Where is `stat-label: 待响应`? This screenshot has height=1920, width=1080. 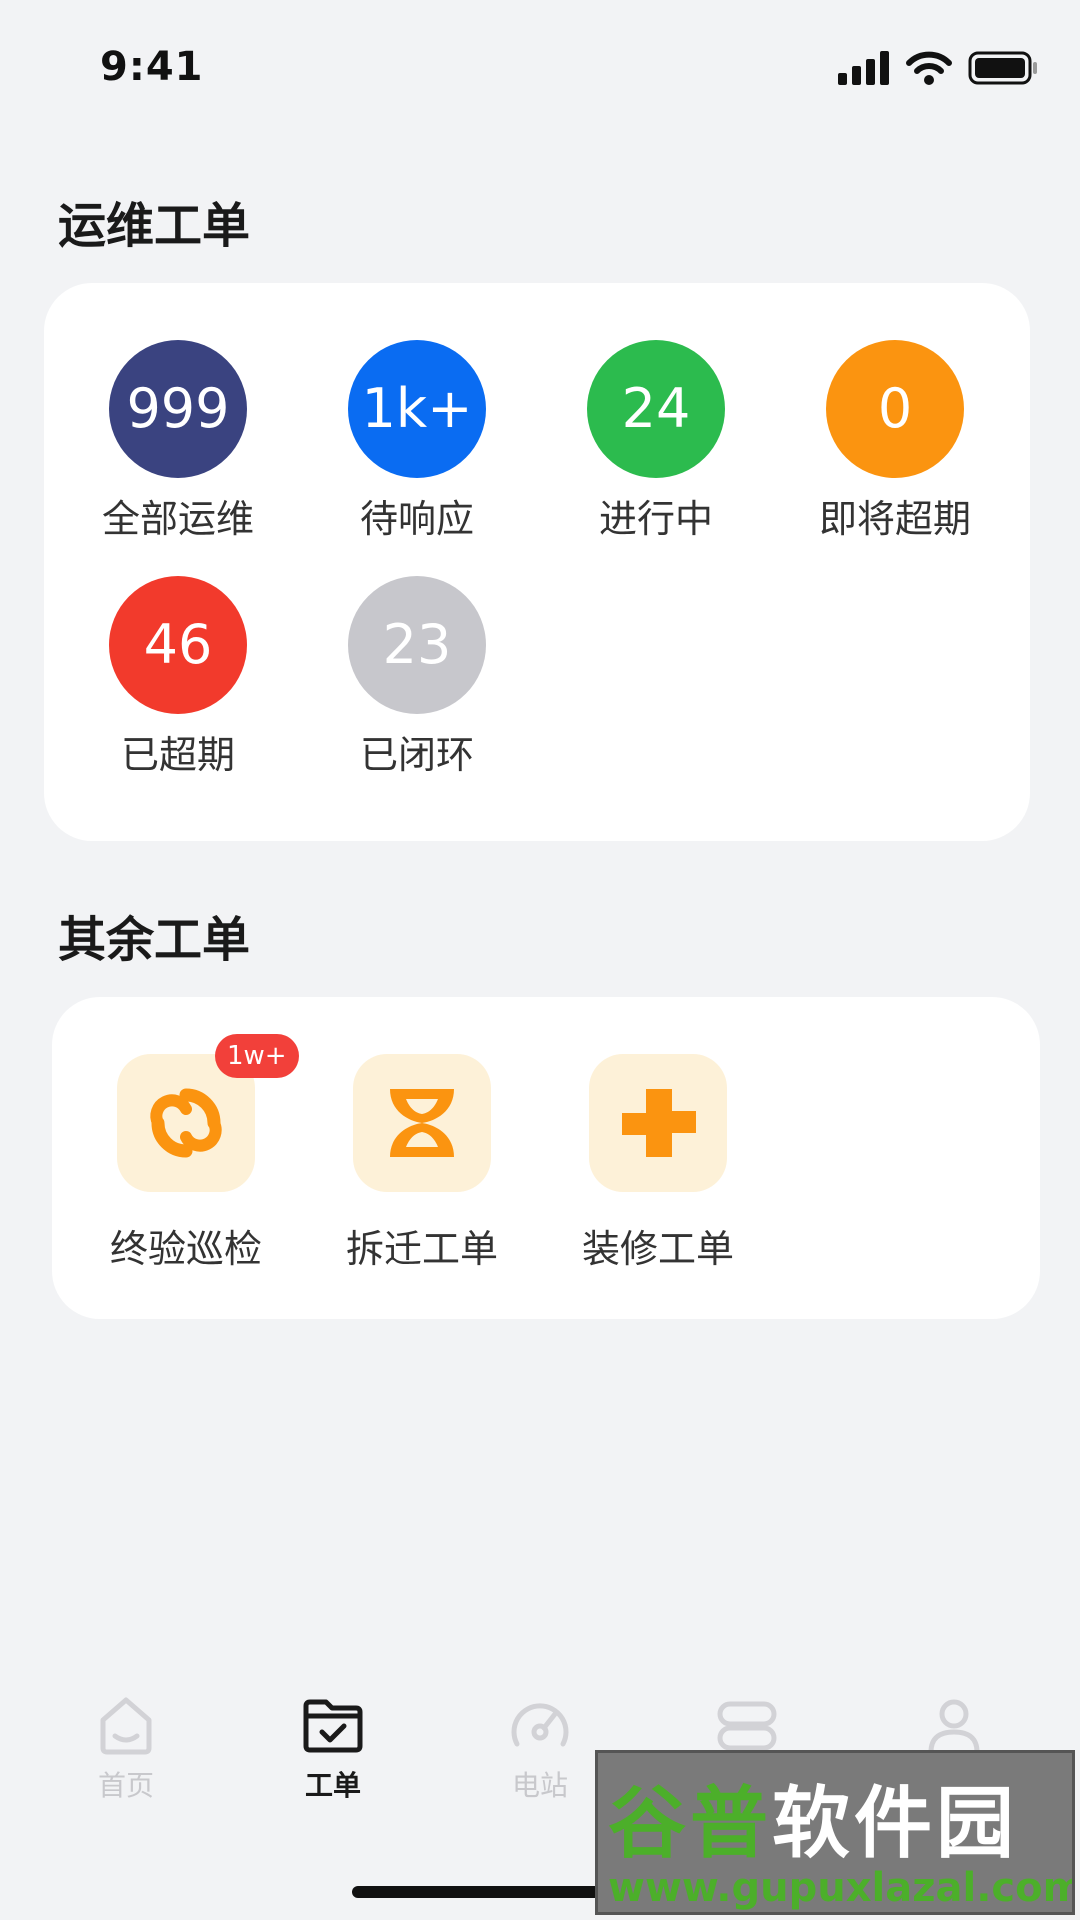
stat-label: 待响应 is located at coordinates (416, 519).